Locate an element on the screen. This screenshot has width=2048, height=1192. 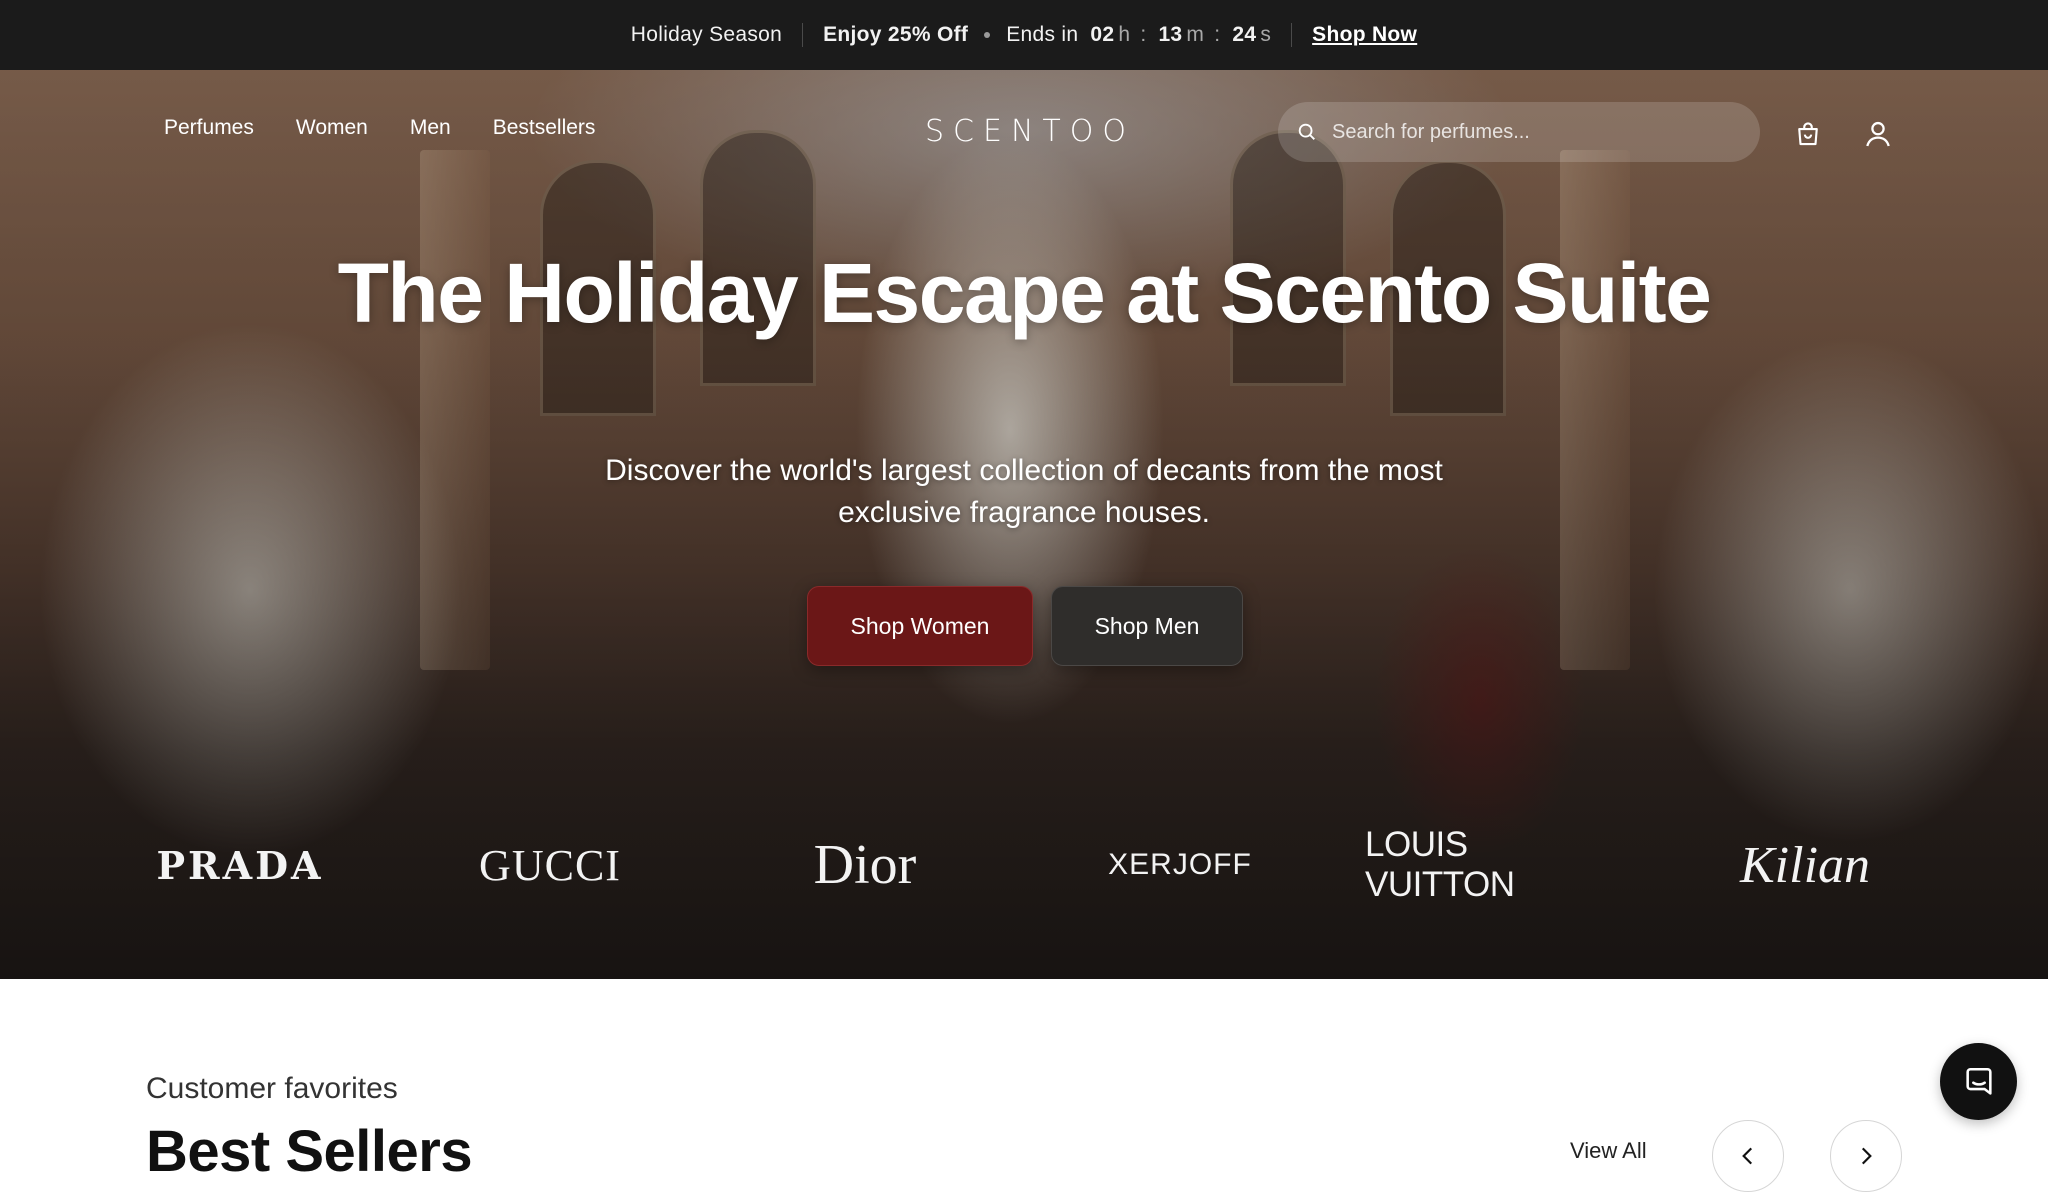
chat-icon is located at coordinates (1978, 1081).